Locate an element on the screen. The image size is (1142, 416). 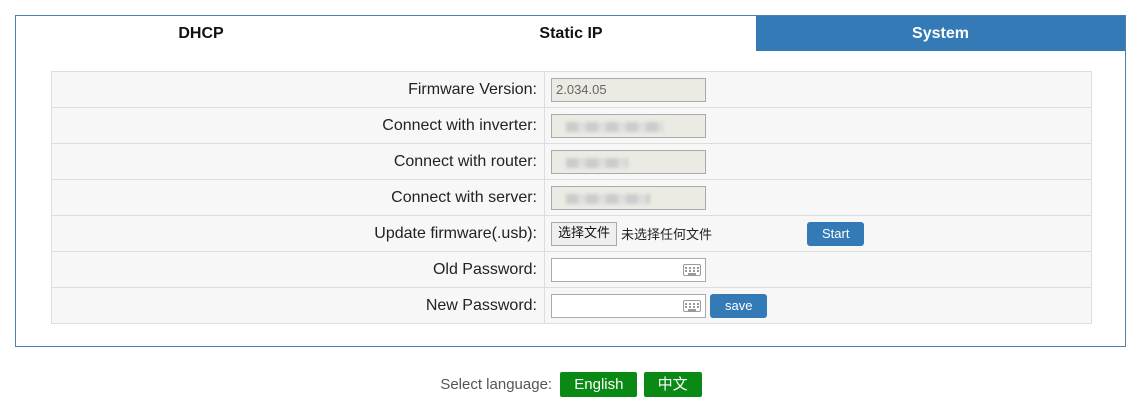
table-row: New Password: save is located at coordinates (571, 305).